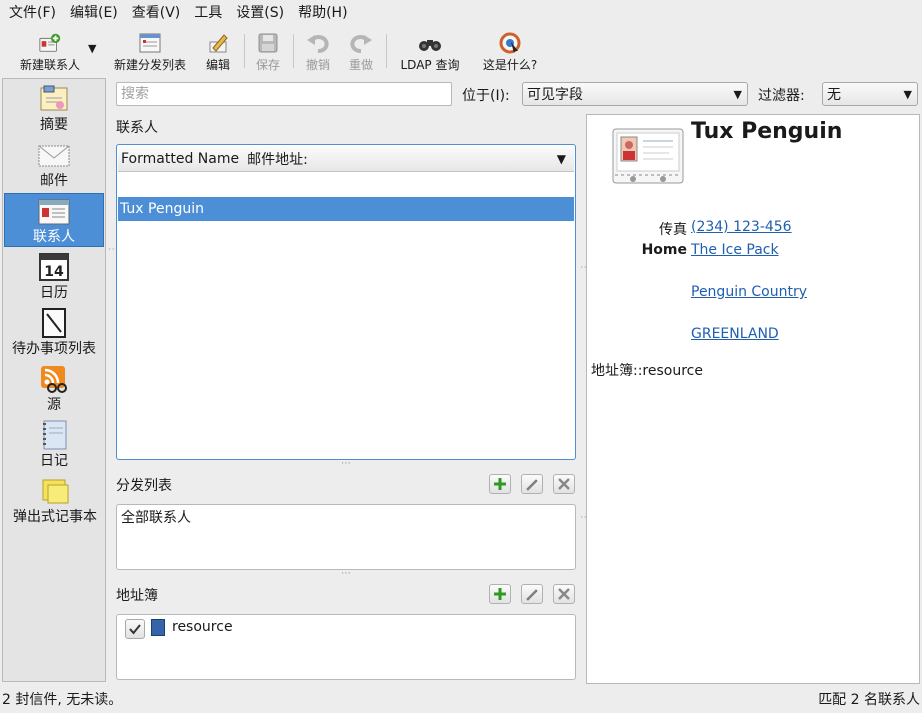 The width and height of the screenshot is (922, 713). What do you see at coordinates (510, 51) in the screenshot?
I see `whats-this-button: 这是什么?` at bounding box center [510, 51].